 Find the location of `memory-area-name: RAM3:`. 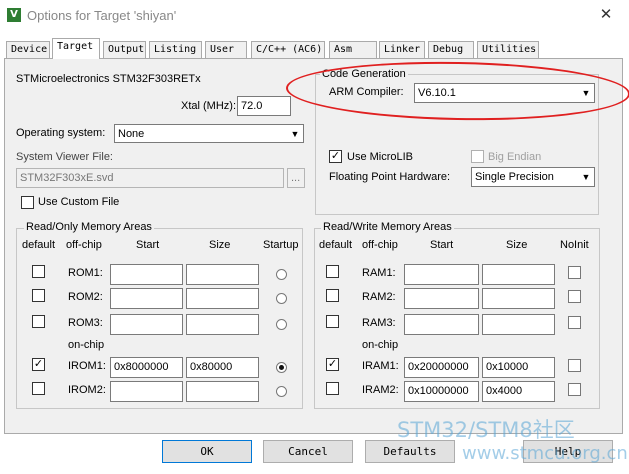

memory-area-name: RAM3: is located at coordinates (379, 323).